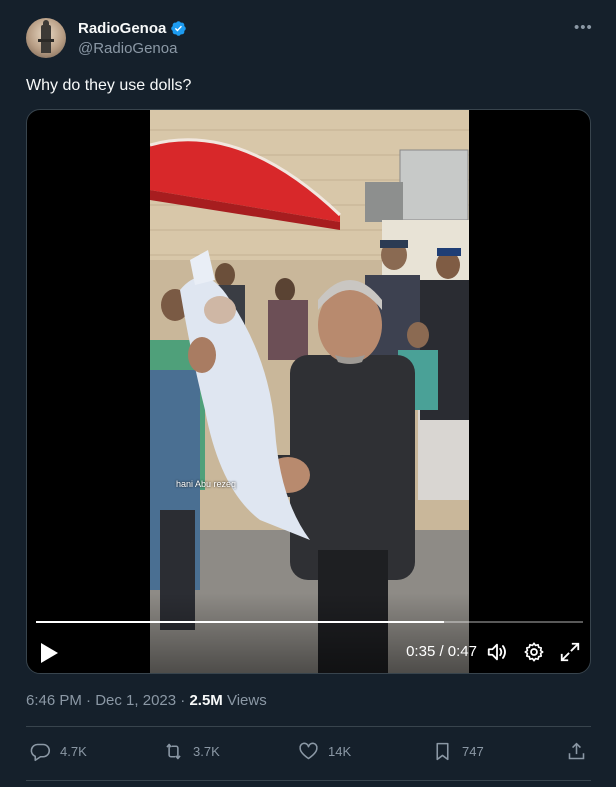 The image size is (616, 787). What do you see at coordinates (576, 750) in the screenshot?
I see `share-icon` at bounding box center [576, 750].